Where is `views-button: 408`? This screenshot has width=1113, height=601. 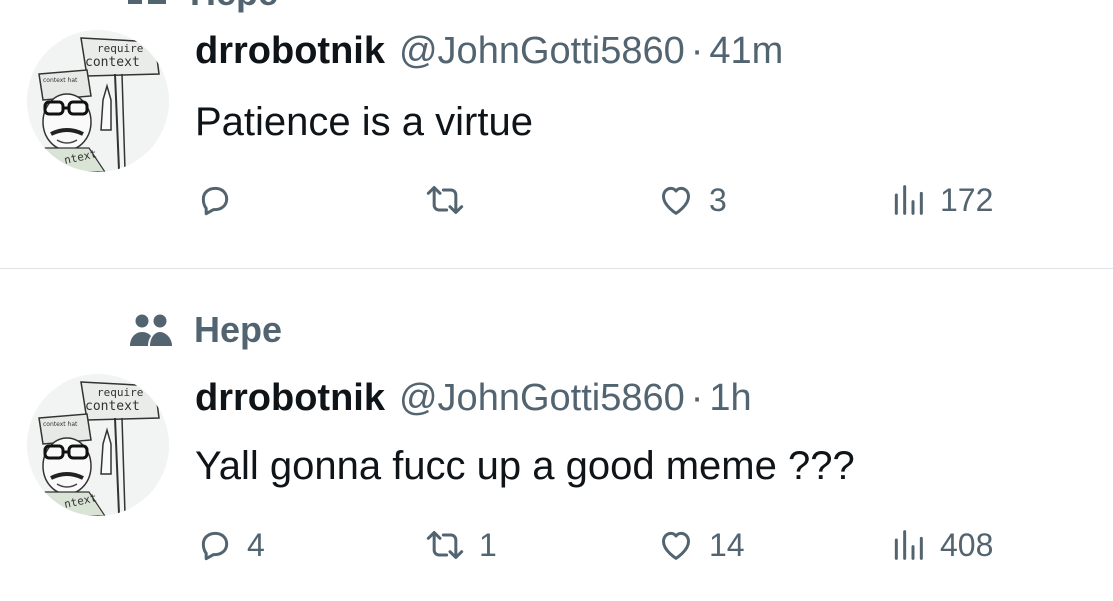 views-button: 408 is located at coordinates (940, 545).